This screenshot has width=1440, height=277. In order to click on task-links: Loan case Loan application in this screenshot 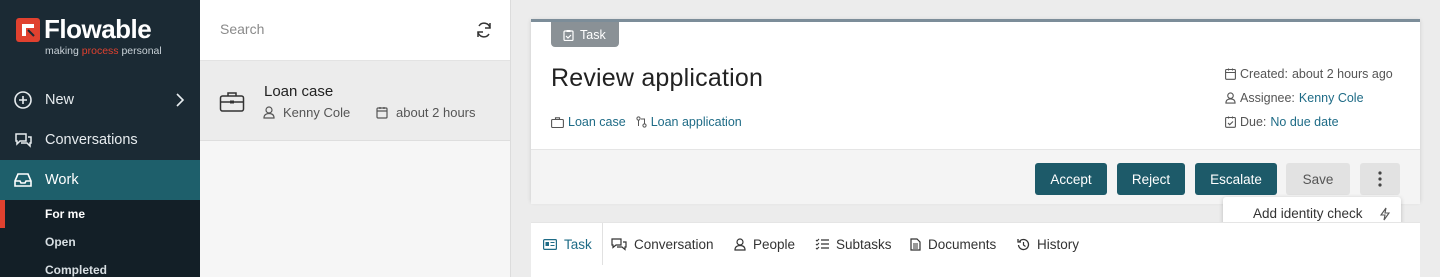, I will do `click(646, 122)`.